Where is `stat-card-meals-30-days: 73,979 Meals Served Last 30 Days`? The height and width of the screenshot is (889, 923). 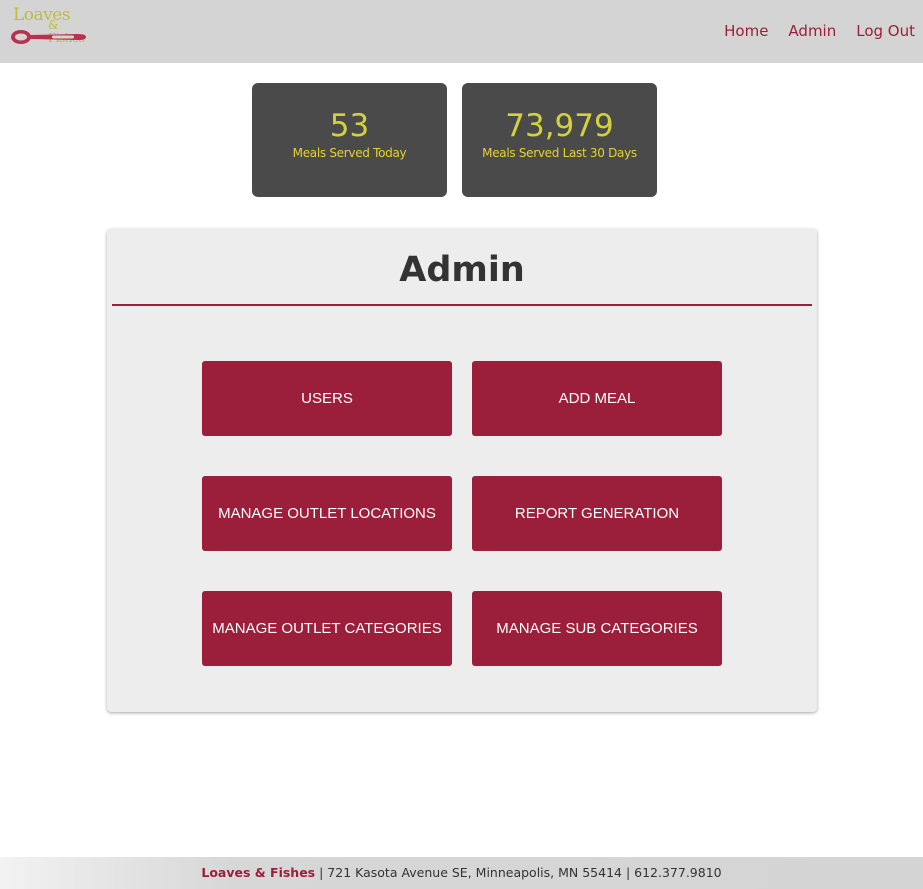
stat-card-meals-30-days: 73,979 Meals Served Last 30 Days is located at coordinates (559, 140).